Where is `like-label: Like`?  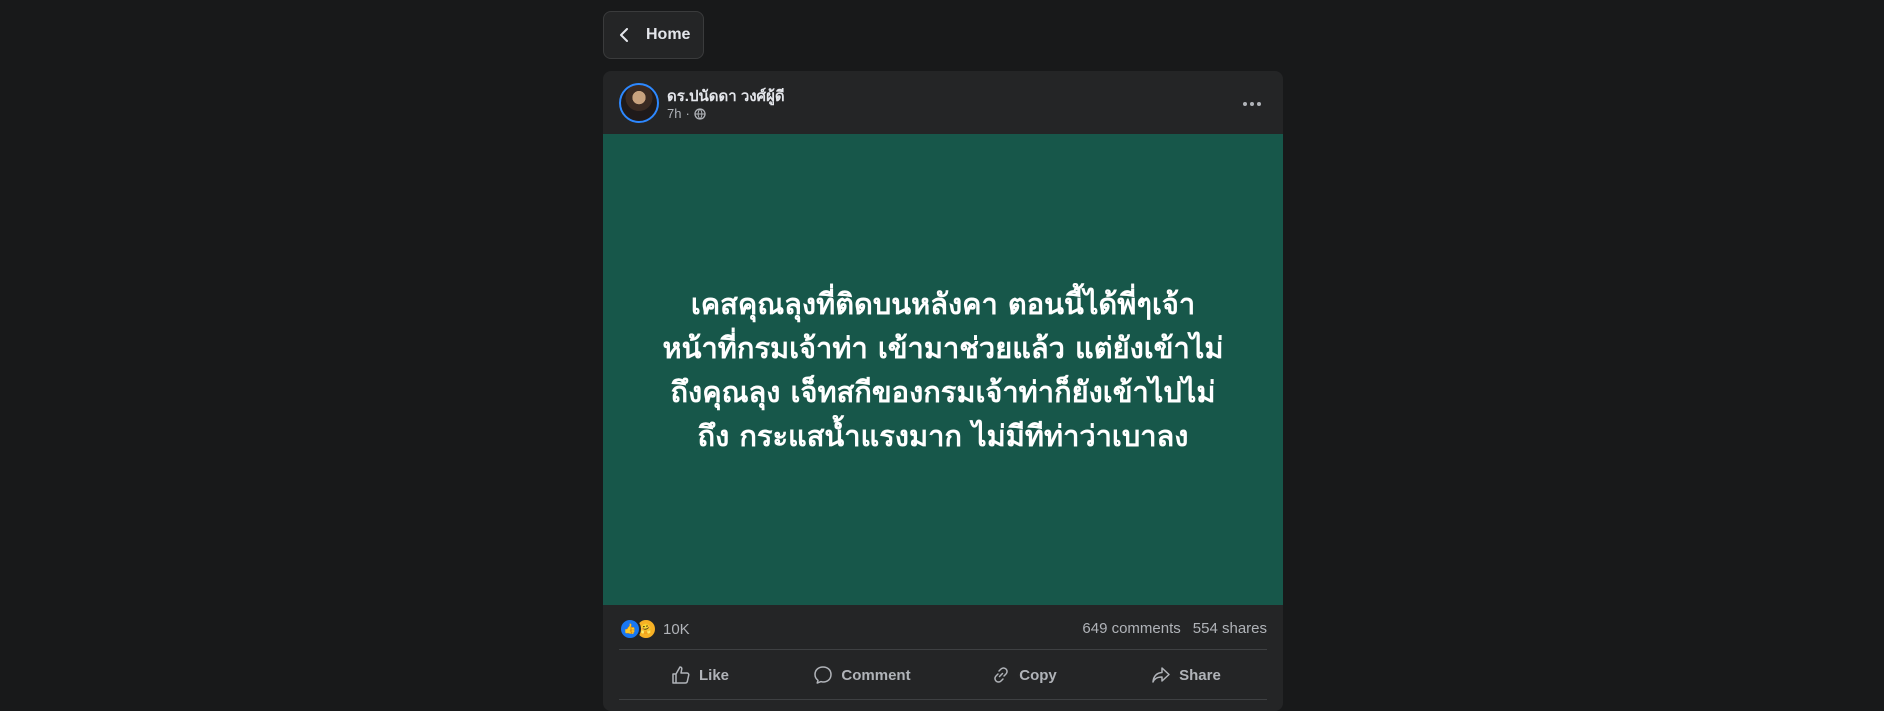
like-label: Like is located at coordinates (713, 675).